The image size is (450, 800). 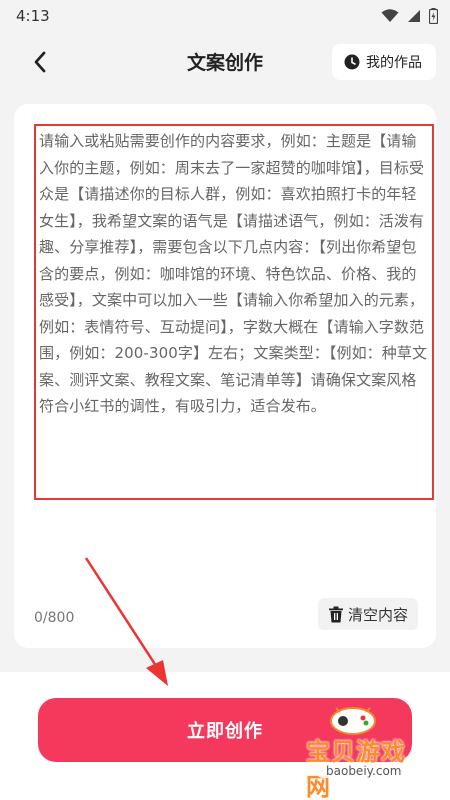 What do you see at coordinates (414, 16) in the screenshot?
I see `signal-icon` at bounding box center [414, 16].